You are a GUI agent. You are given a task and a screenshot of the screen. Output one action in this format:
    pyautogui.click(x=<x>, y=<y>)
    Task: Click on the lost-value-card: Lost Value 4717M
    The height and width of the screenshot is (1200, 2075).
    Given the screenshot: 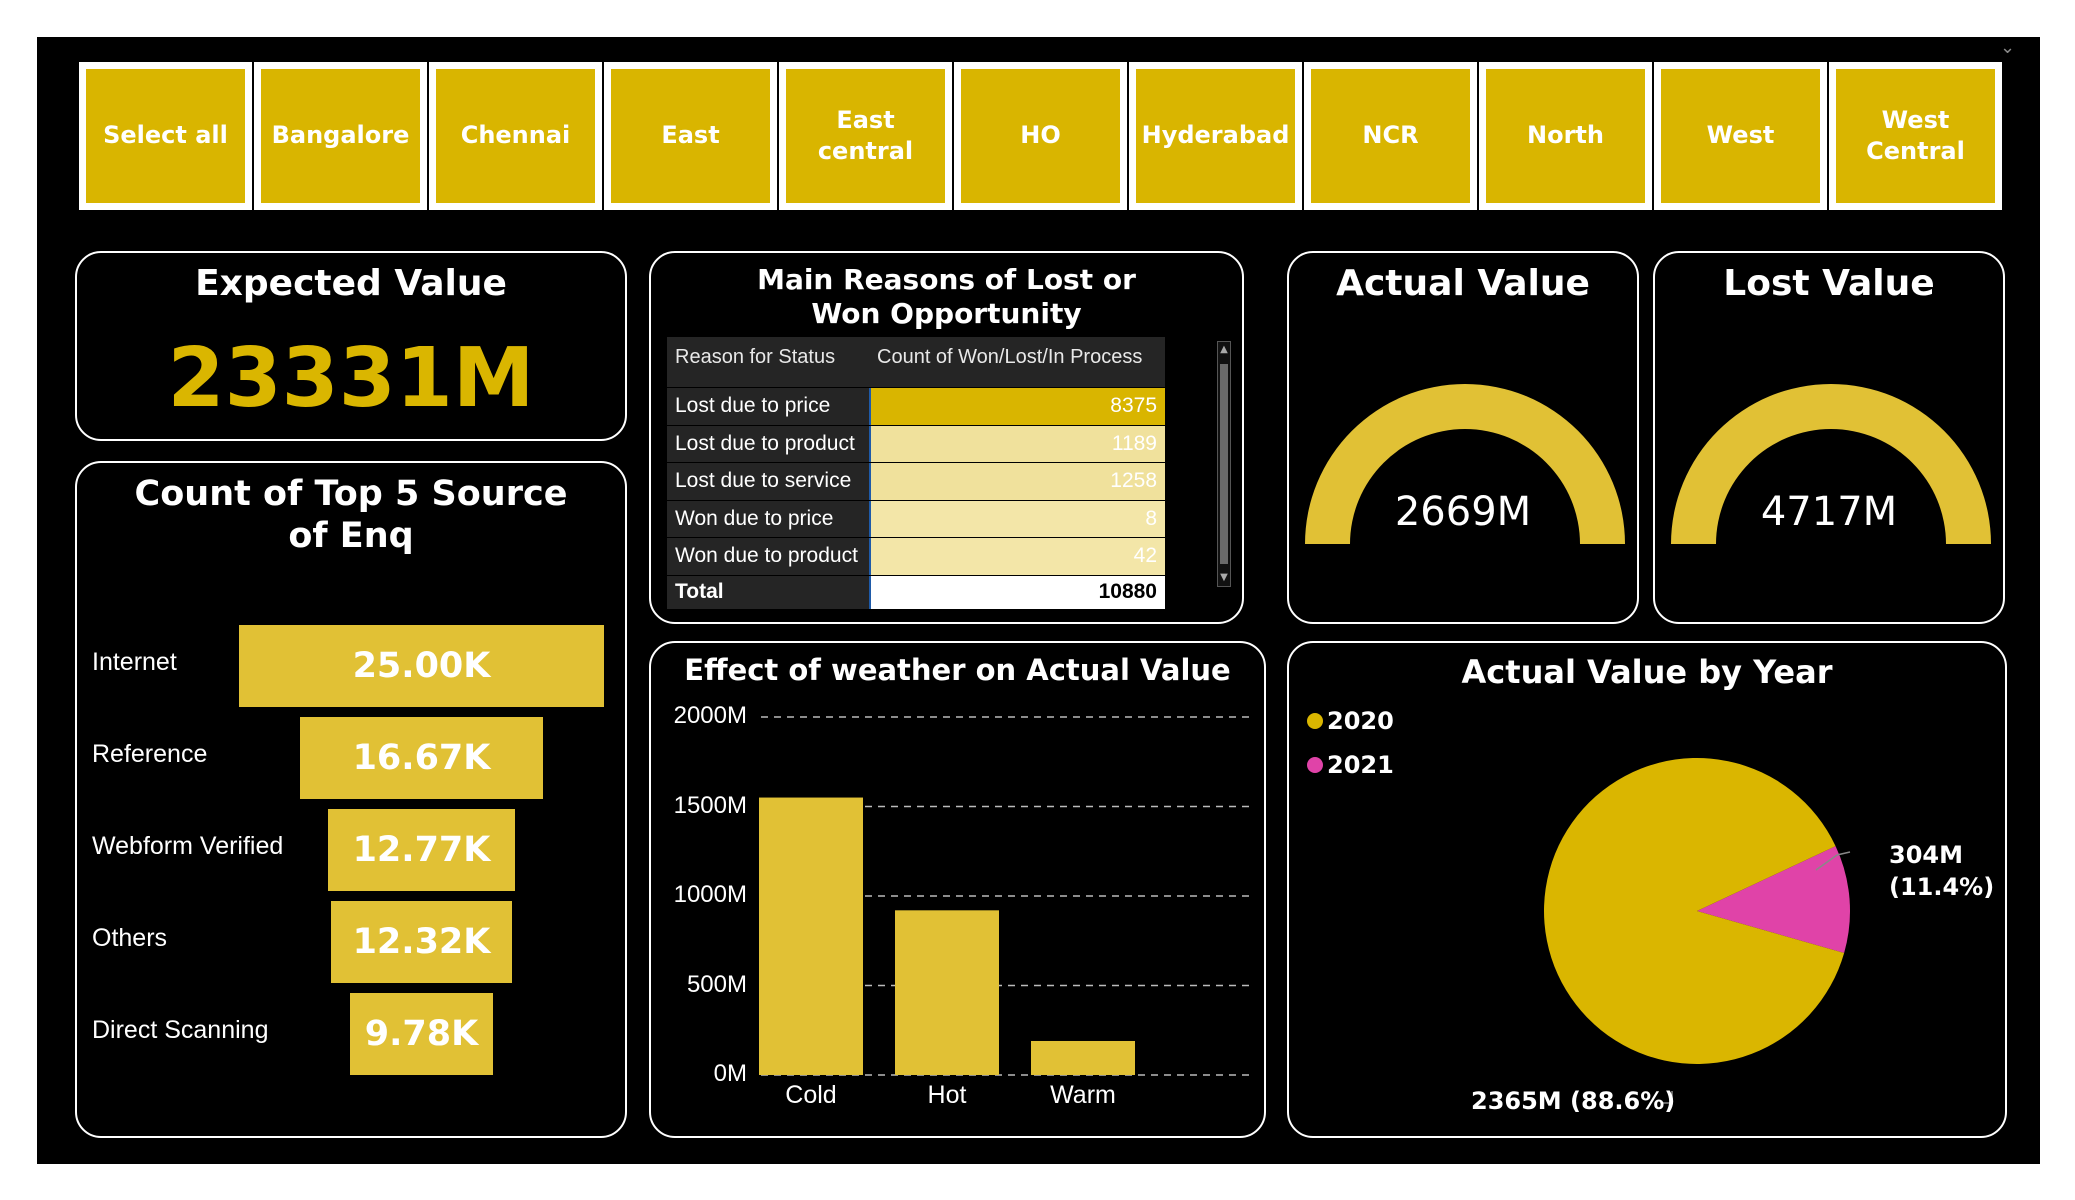 What is the action you would take?
    pyautogui.click(x=1829, y=437)
    